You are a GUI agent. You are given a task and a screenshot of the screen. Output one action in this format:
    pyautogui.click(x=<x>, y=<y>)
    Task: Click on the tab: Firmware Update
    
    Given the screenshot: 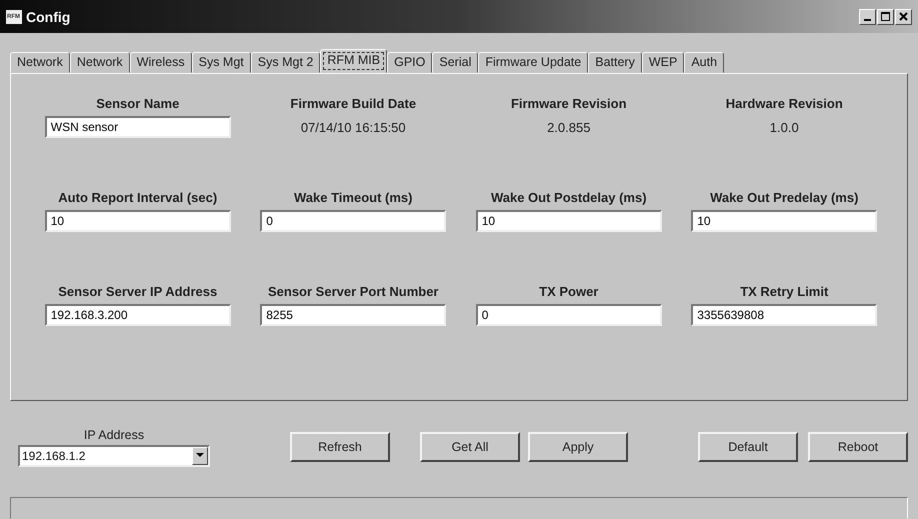 What is the action you would take?
    pyautogui.click(x=533, y=62)
    